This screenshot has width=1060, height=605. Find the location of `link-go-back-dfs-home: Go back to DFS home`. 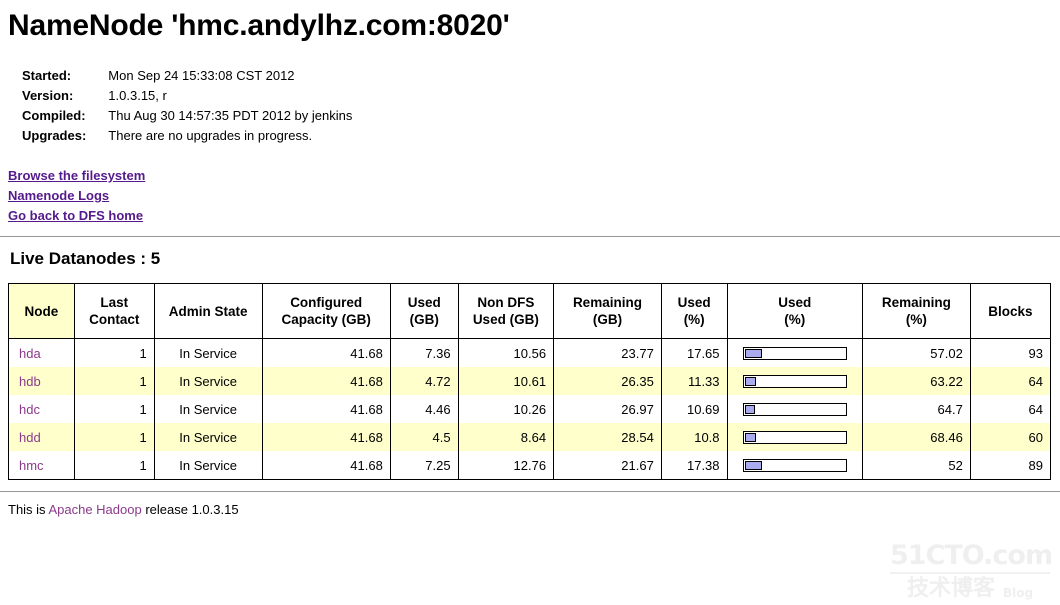

link-go-back-dfs-home: Go back to DFS home is located at coordinates (75, 216).